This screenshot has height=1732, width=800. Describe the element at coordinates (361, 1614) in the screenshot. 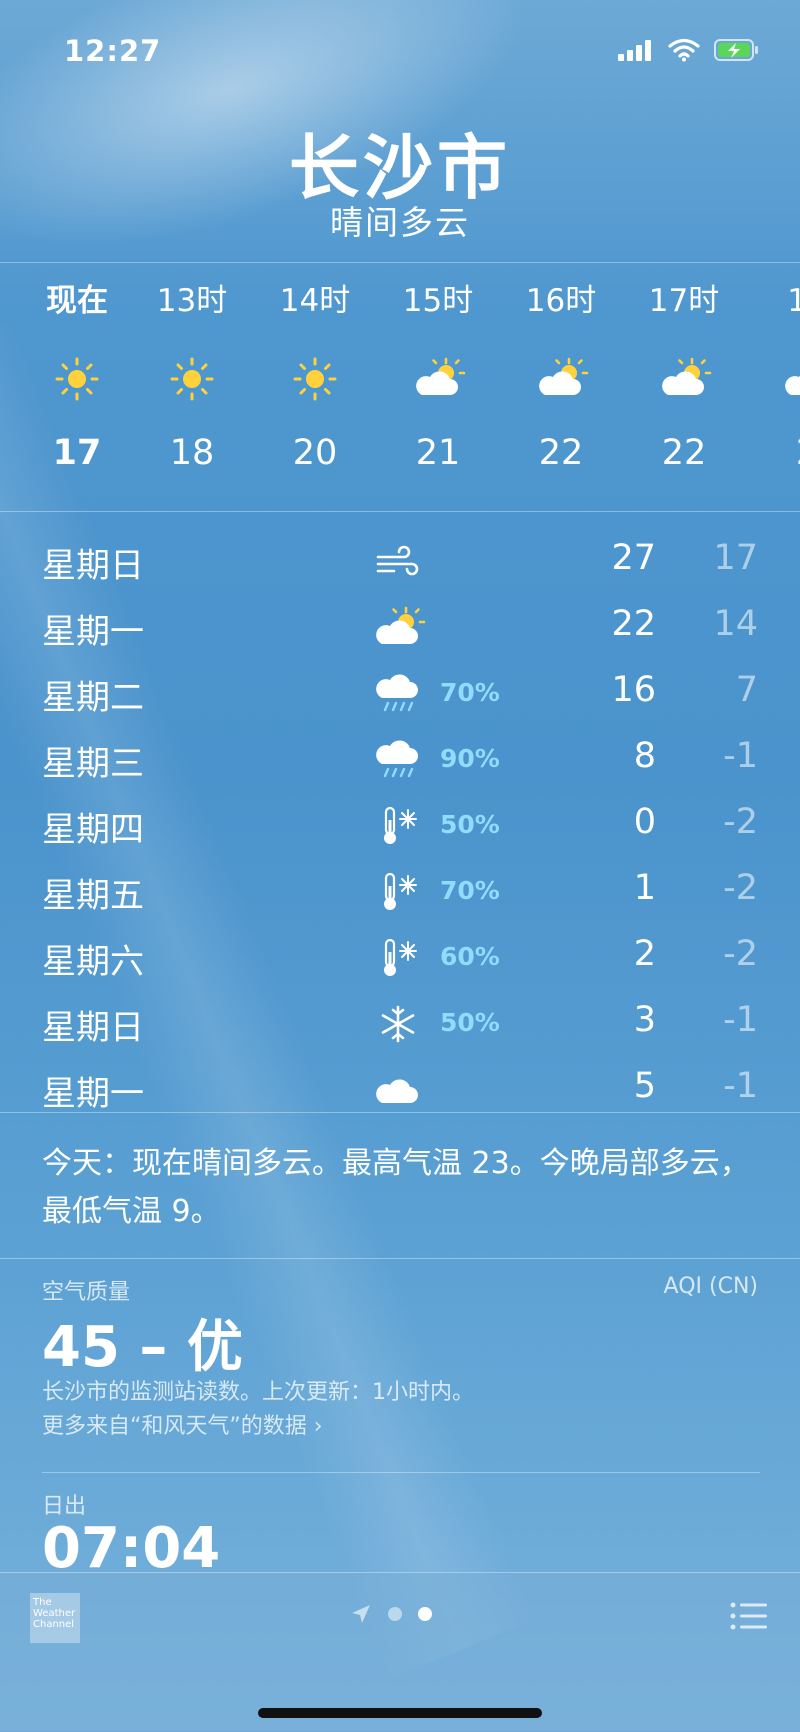

I see `location-arrow-icon` at that location.